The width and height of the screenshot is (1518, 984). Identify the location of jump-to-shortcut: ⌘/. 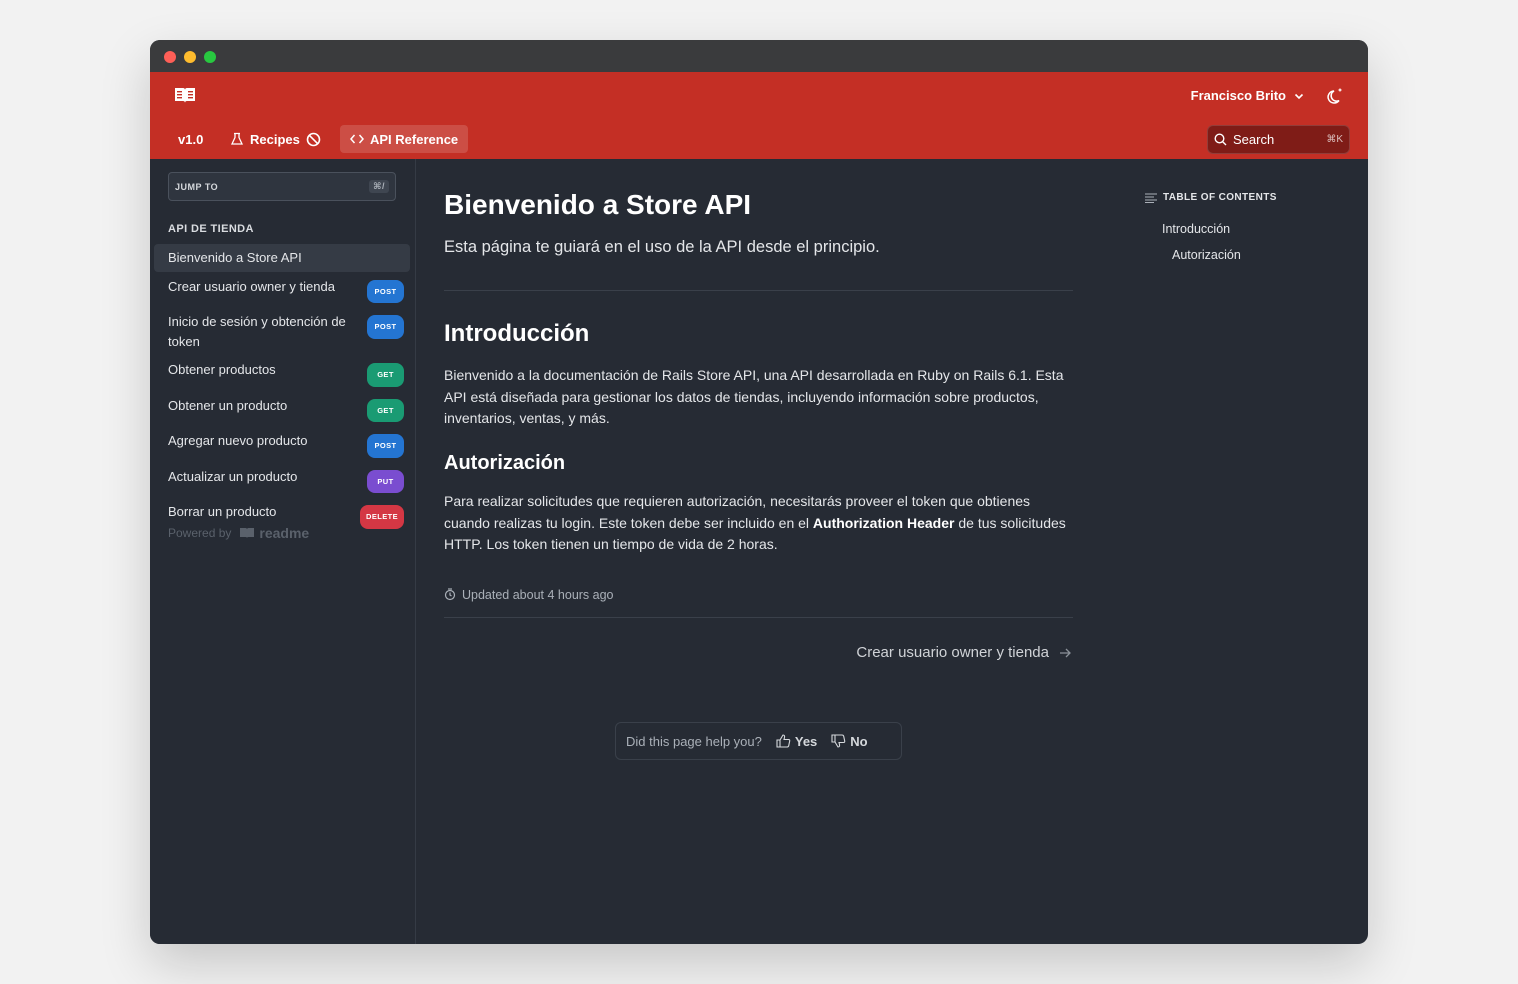
(379, 186).